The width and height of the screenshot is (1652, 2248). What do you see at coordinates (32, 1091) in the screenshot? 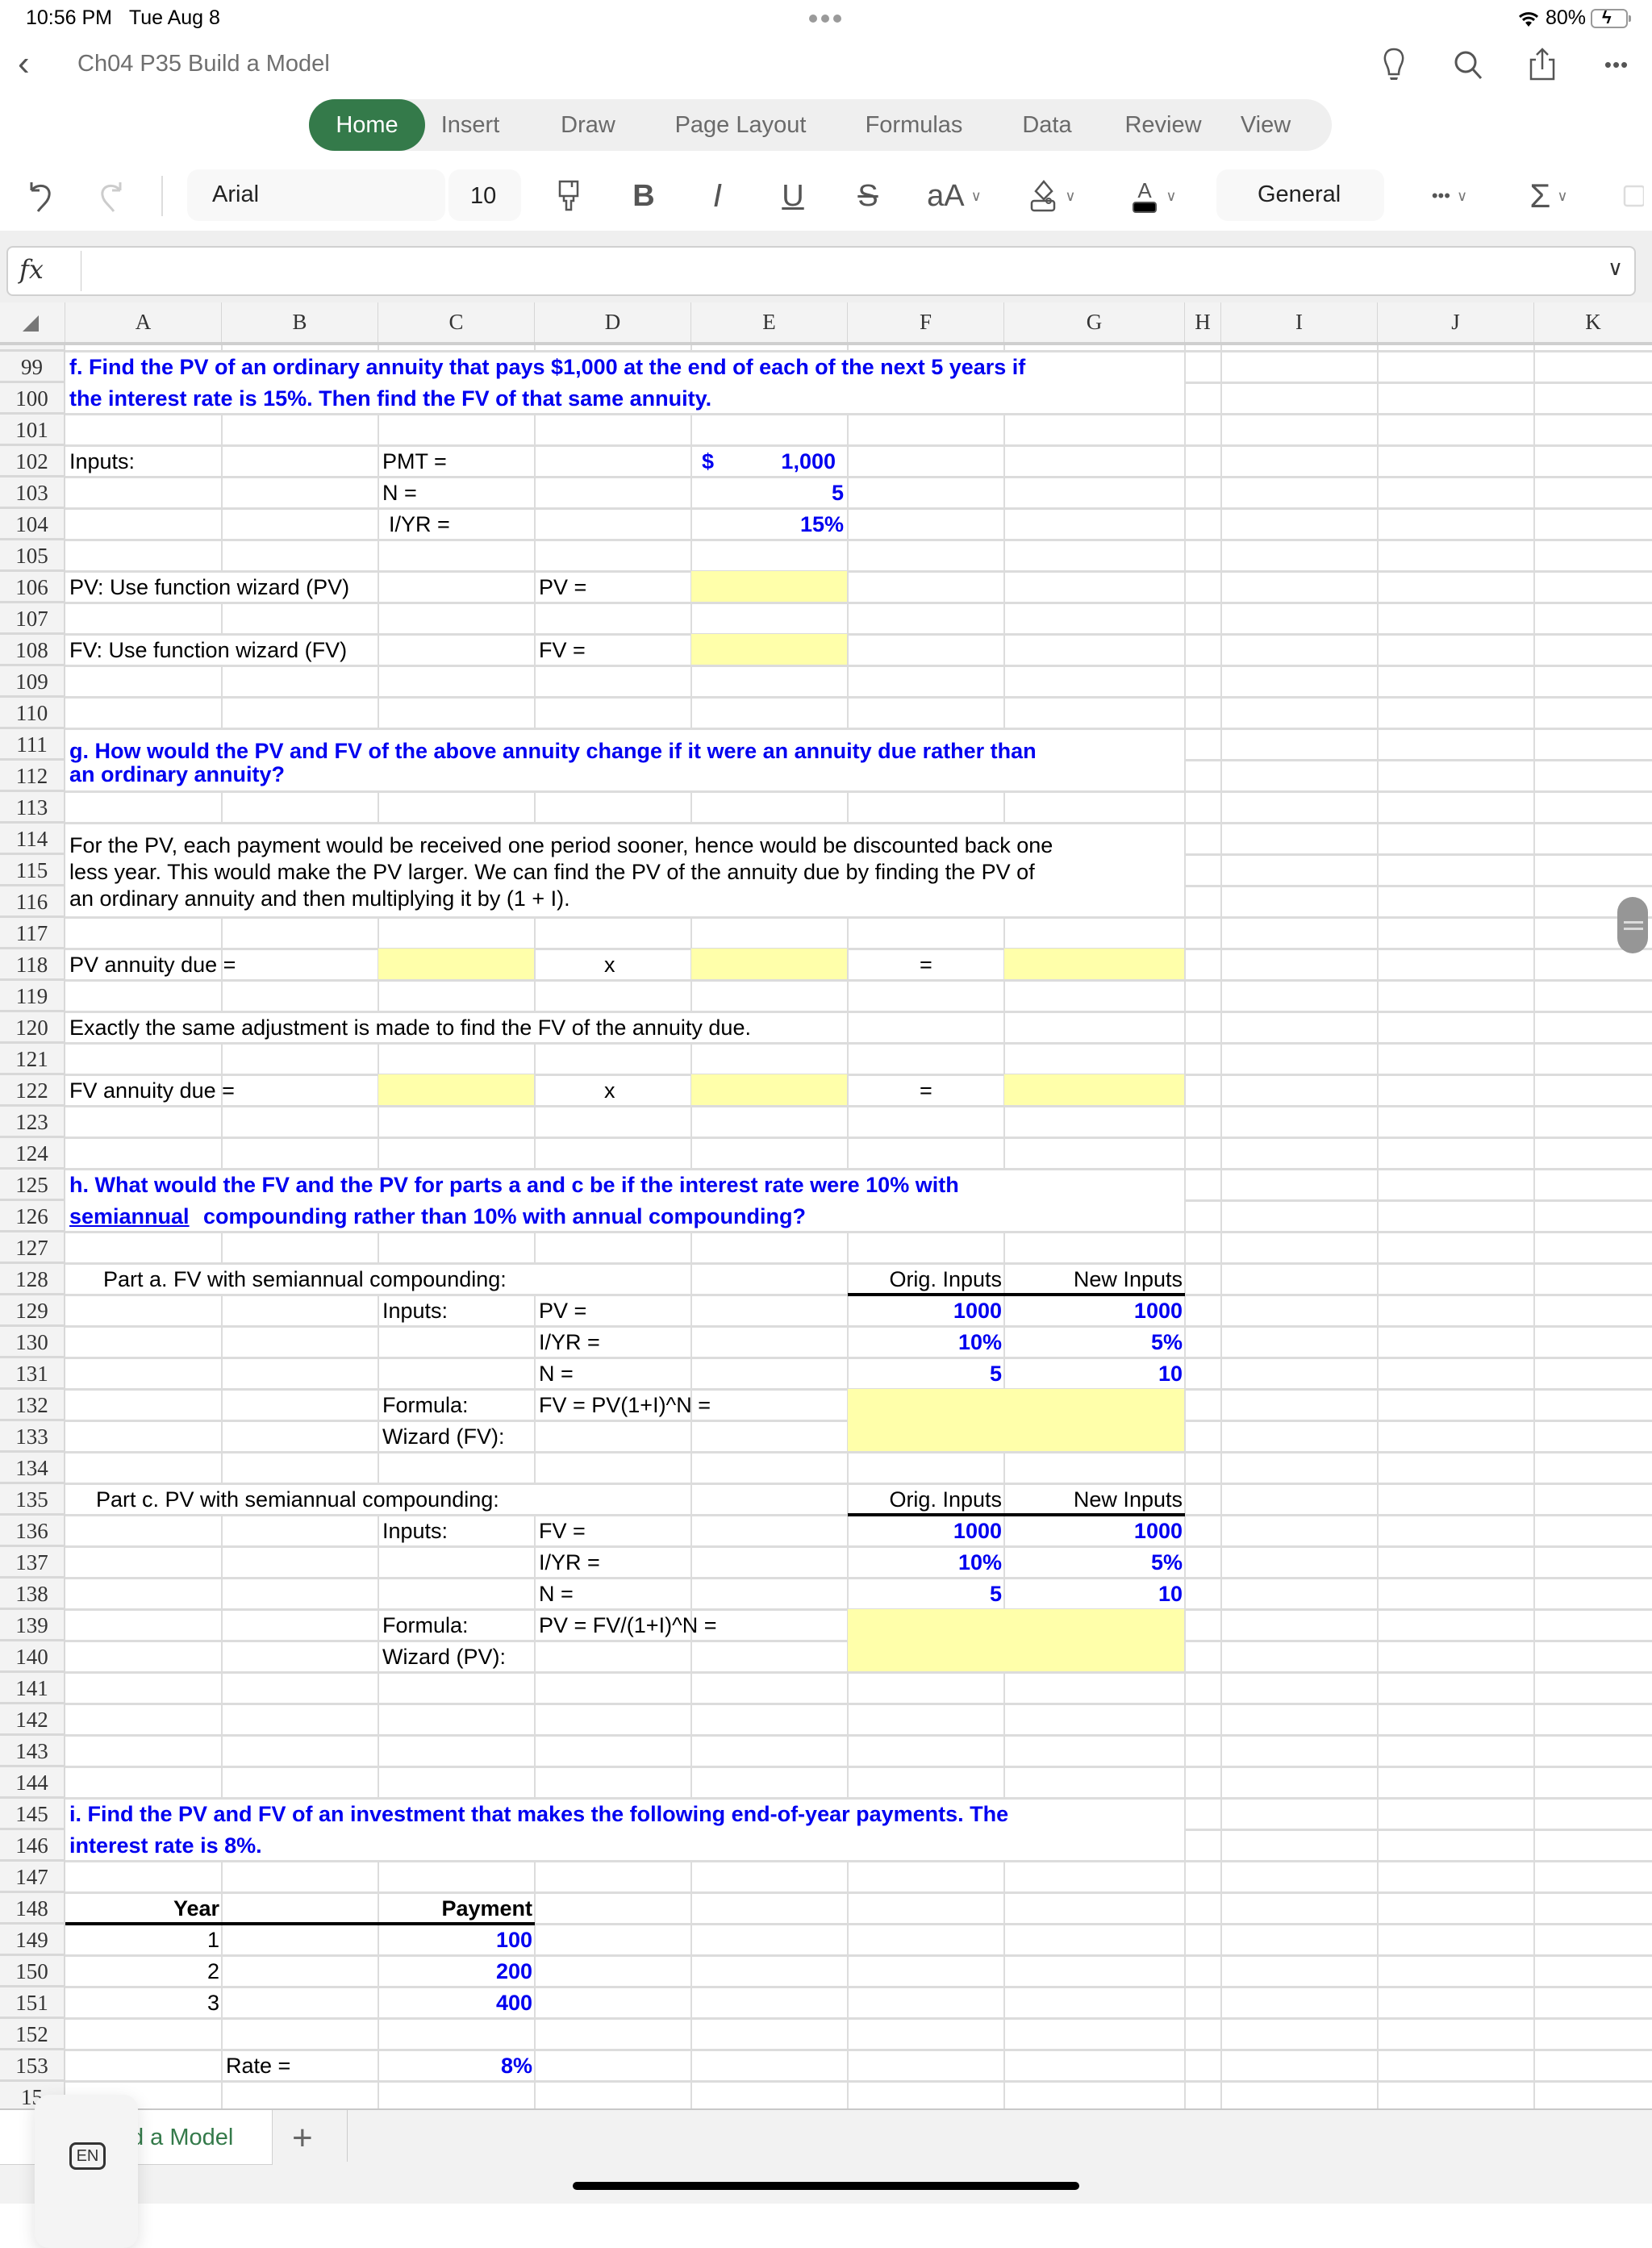
I see `row-header: 122` at bounding box center [32, 1091].